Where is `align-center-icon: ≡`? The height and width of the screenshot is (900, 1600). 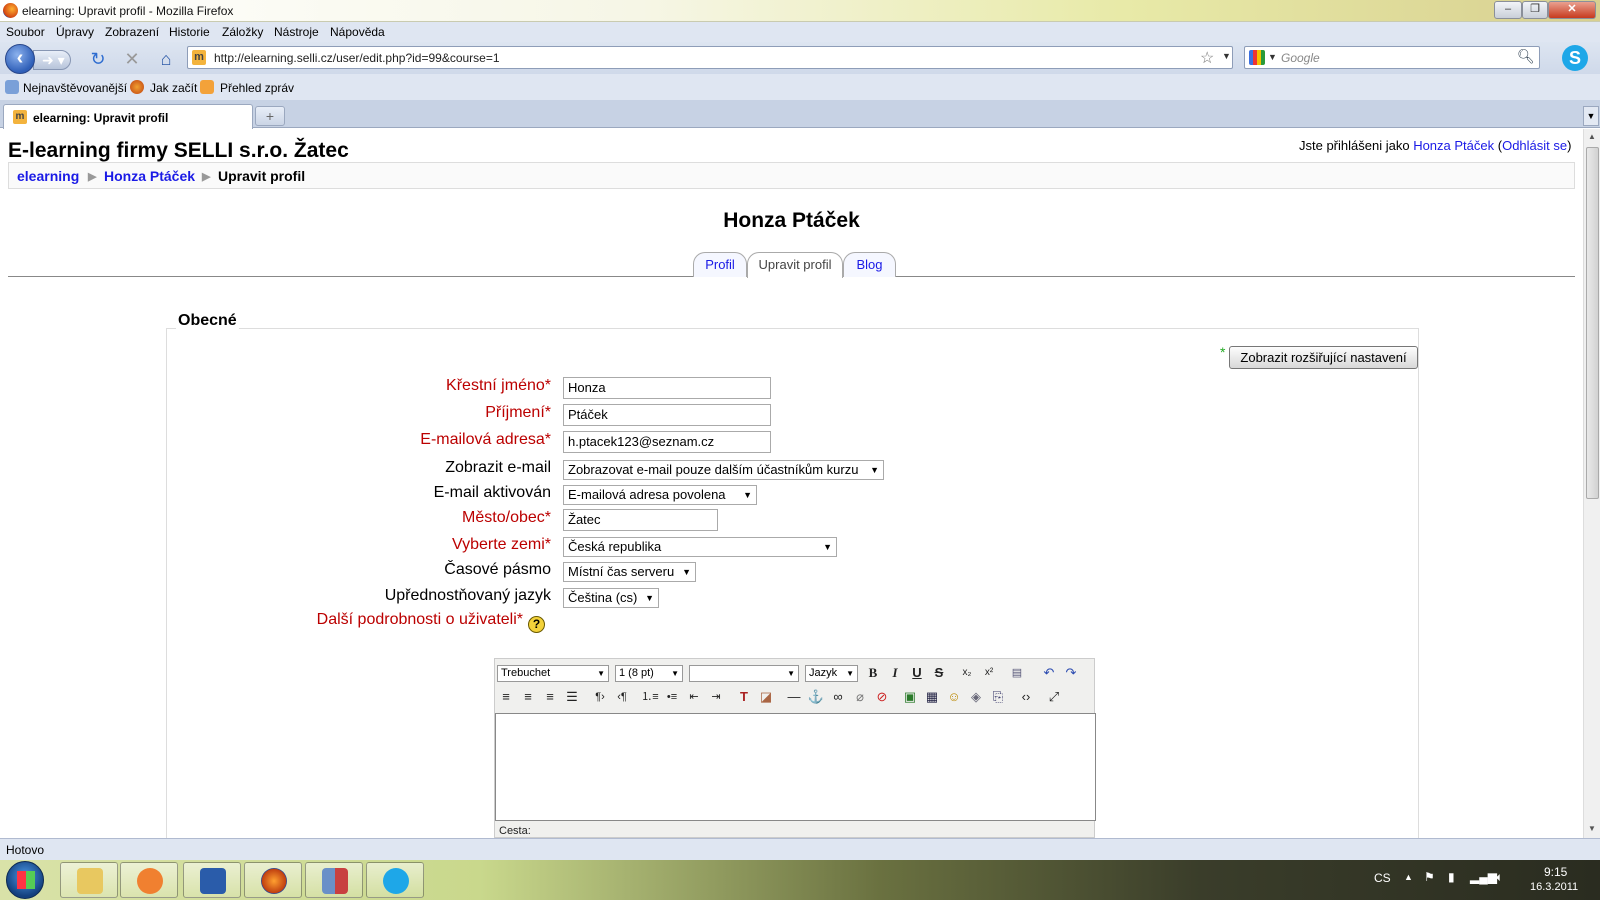 align-center-icon: ≡ is located at coordinates (528, 697).